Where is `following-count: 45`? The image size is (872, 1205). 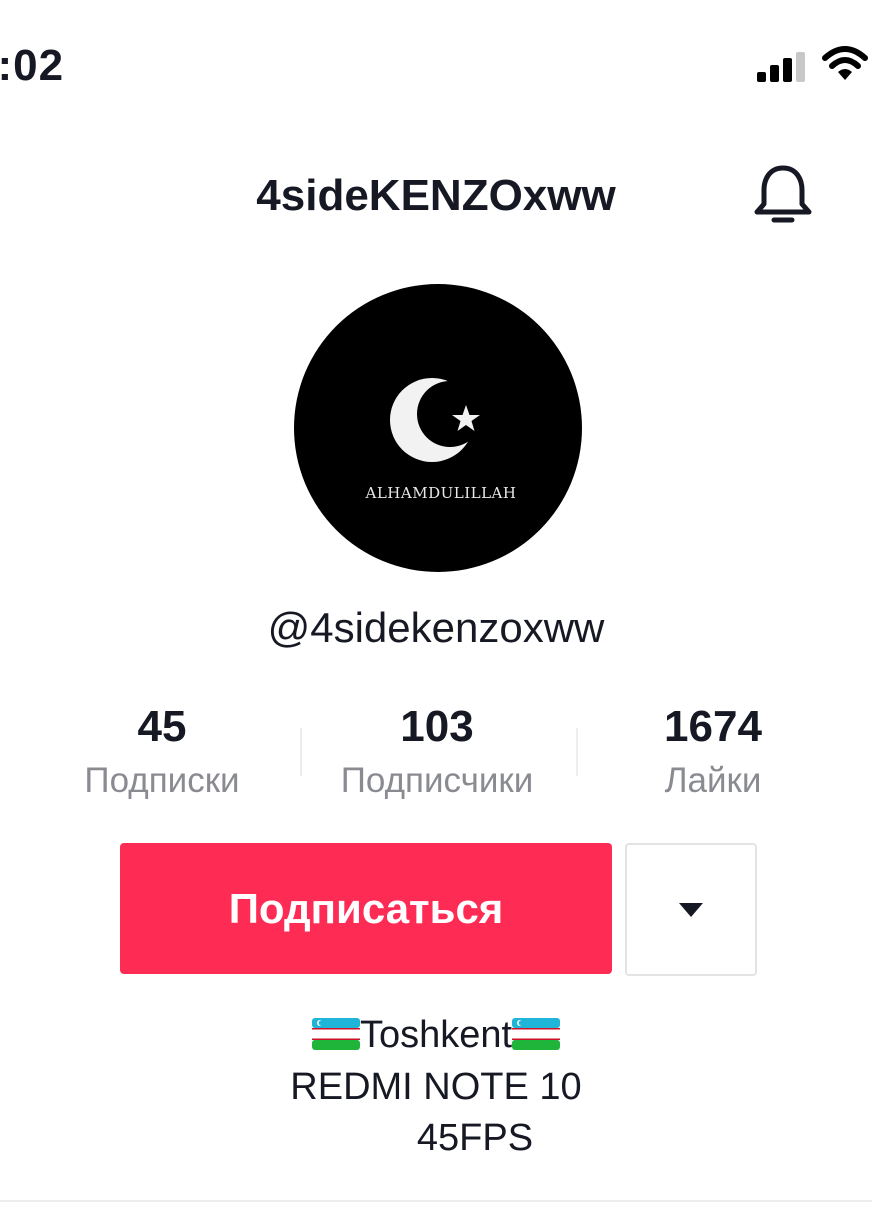 following-count: 45 is located at coordinates (162, 726).